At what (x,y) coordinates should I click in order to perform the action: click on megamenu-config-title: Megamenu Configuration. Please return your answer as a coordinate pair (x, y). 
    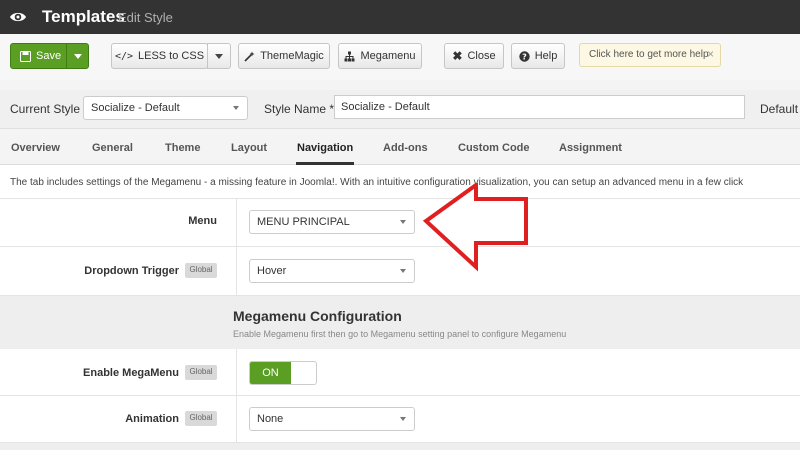
    Looking at the image, I should click on (317, 316).